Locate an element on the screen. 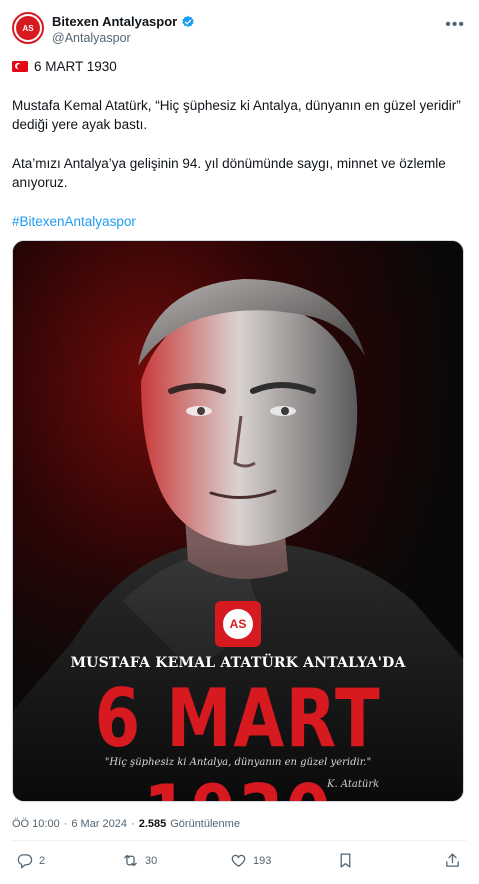 The height and width of the screenshot is (884, 479). divider is located at coordinates (239, 840).